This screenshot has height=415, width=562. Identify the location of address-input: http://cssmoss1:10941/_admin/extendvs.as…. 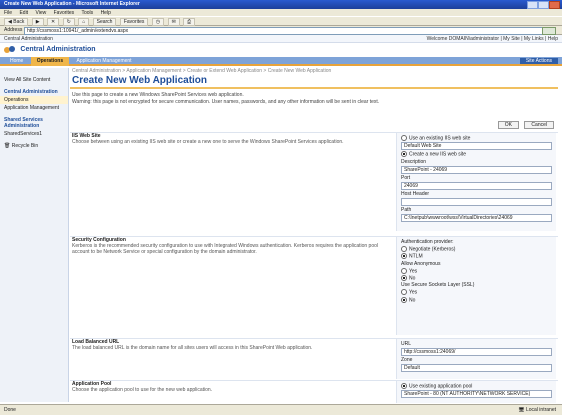
(283, 31).